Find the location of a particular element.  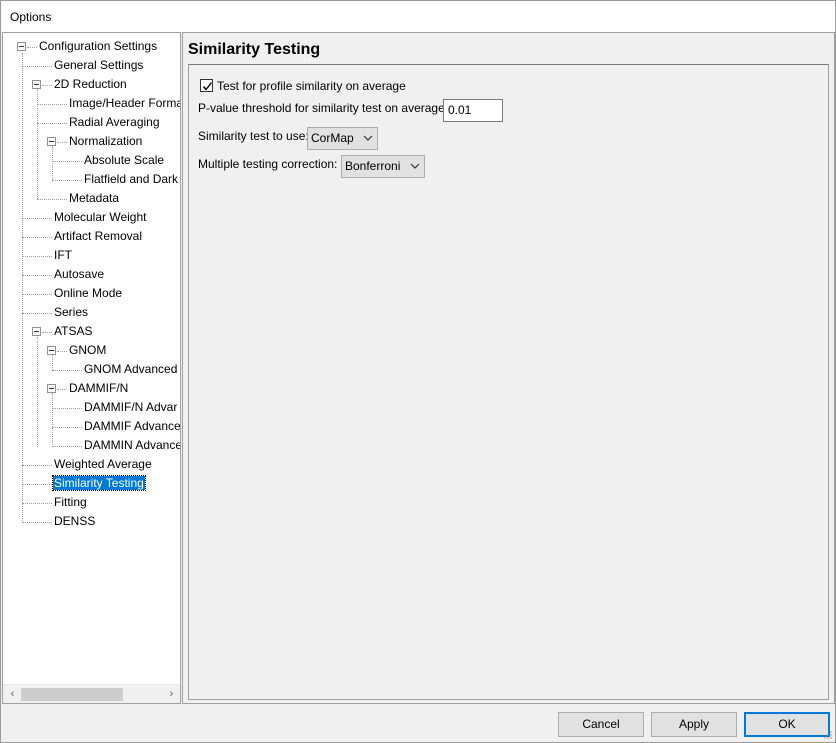

similarity-test-select: CorMap is located at coordinates (342, 138).